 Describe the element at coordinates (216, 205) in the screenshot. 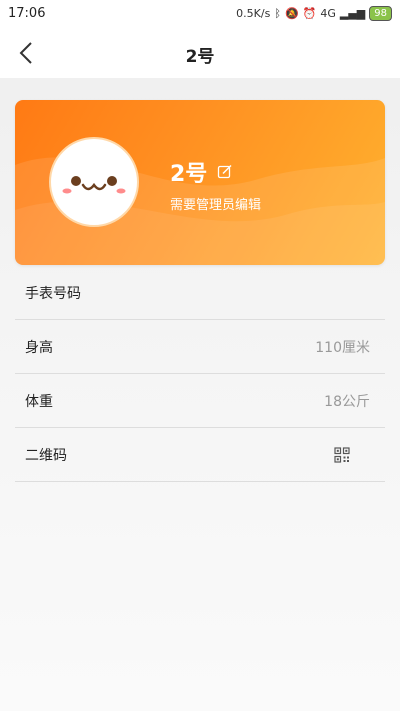

I see `profile-subtitle: 需要管理员编辑` at that location.